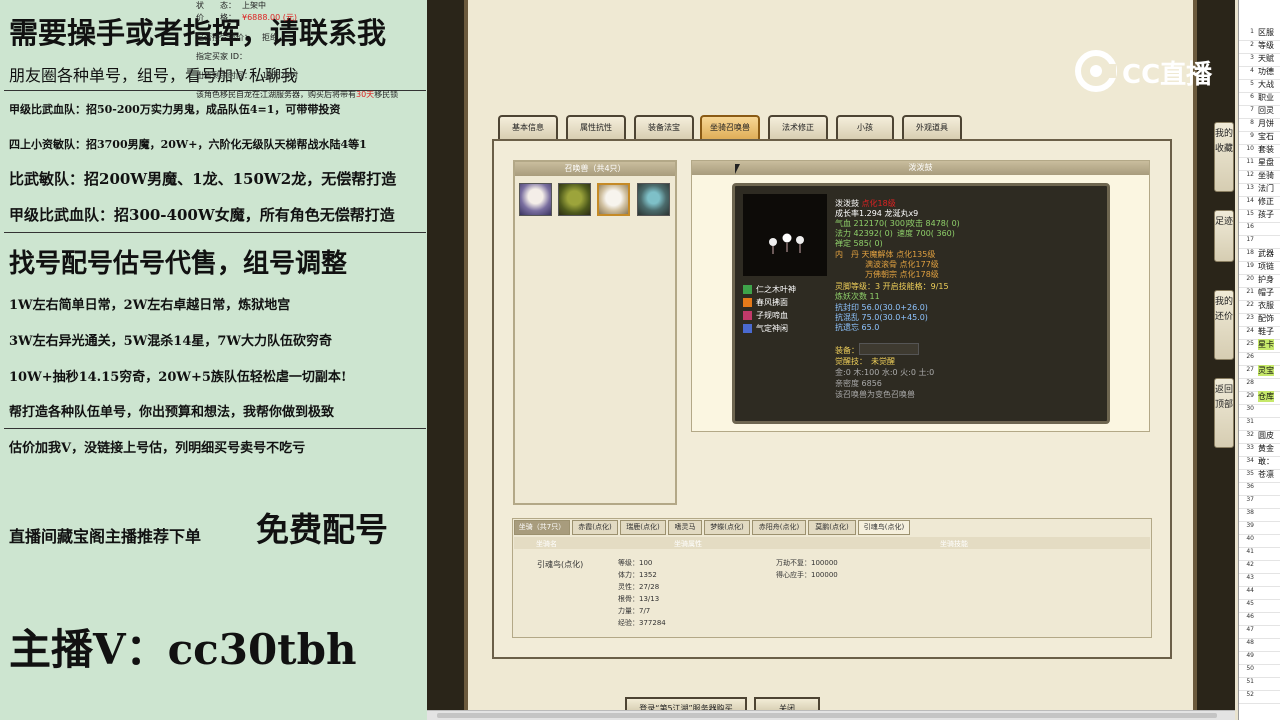 The image size is (1280, 720). What do you see at coordinates (884, 527) in the screenshot?
I see `mount-tab-selected: 引魂鸟(点化)` at bounding box center [884, 527].